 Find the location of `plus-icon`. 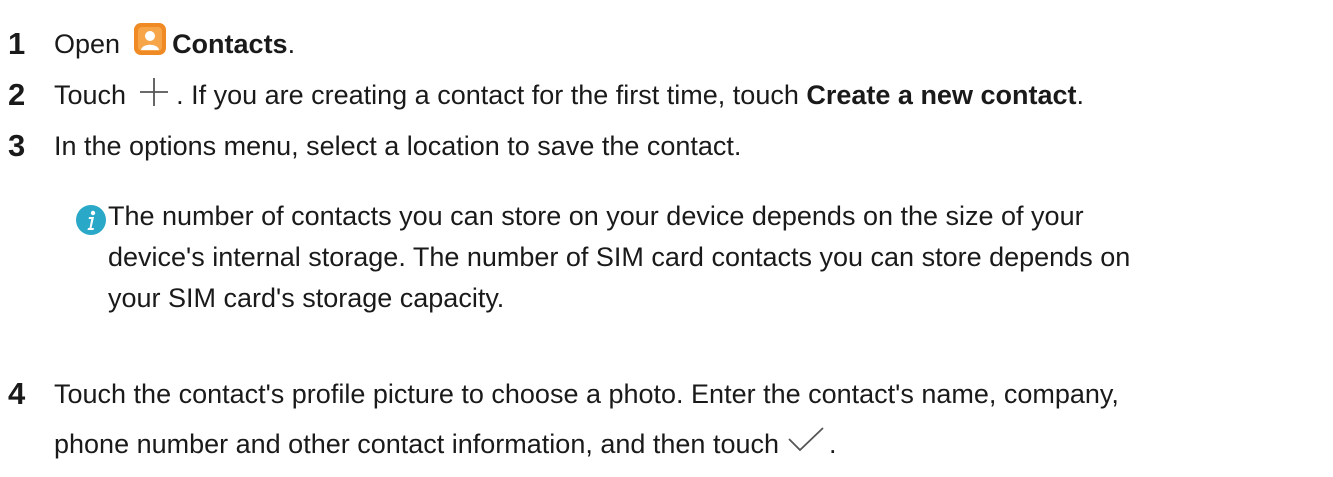

plus-icon is located at coordinates (154, 92).